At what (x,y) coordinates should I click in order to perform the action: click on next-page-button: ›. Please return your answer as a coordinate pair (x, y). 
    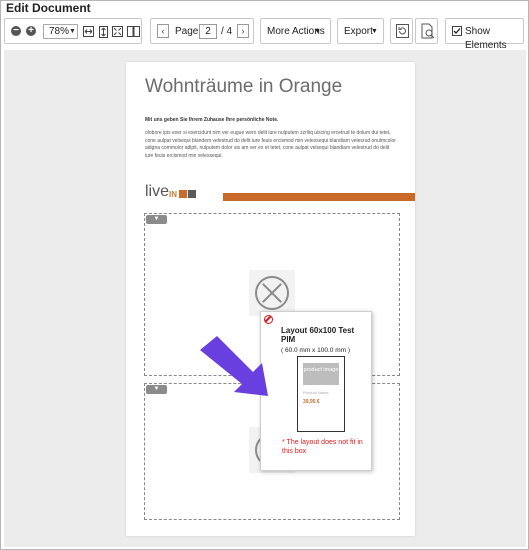
    Looking at the image, I should click on (243, 31).